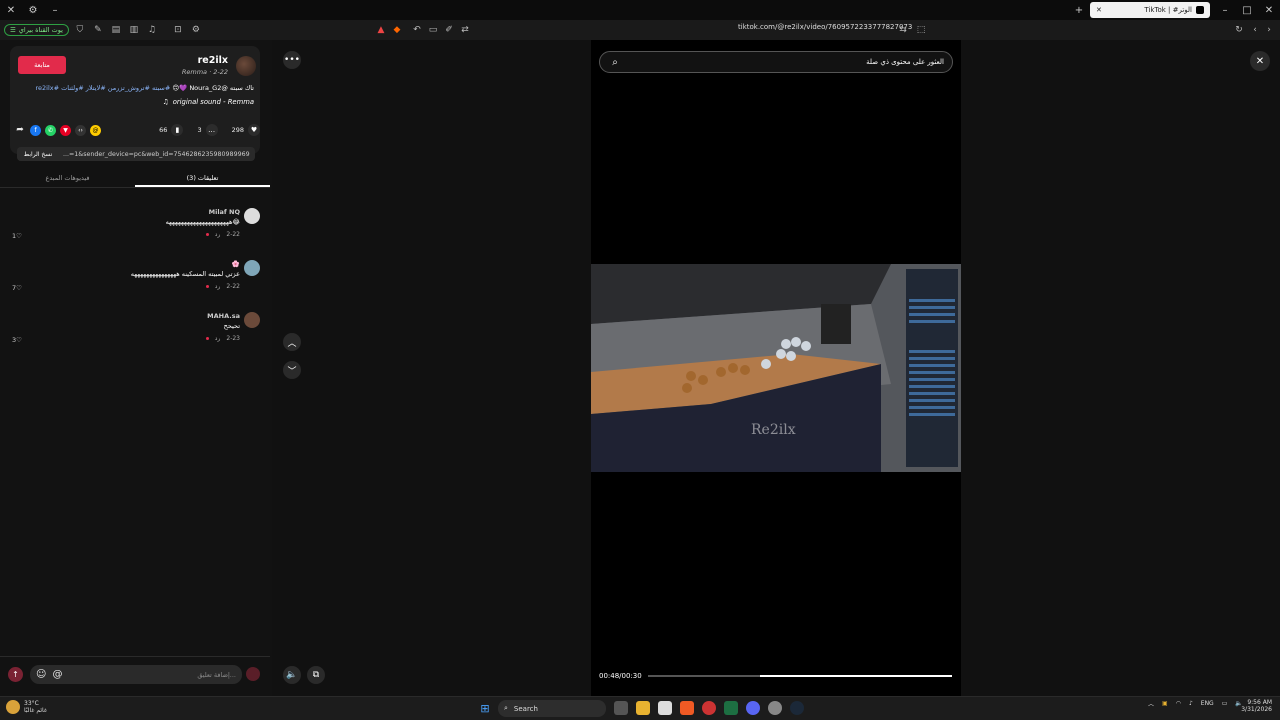 This screenshot has height=720, width=1280. I want to click on chrome-icon, so click(709, 708).